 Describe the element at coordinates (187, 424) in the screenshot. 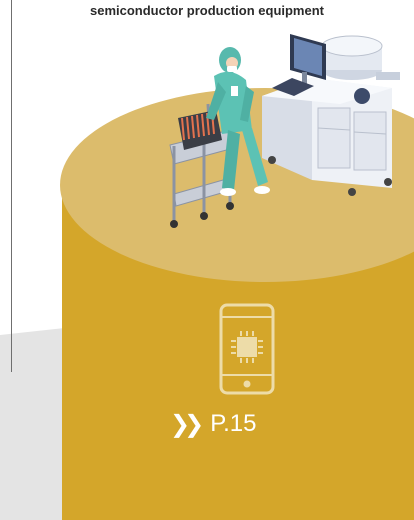

I see `double-chevron-right-icon: ❯❯` at that location.